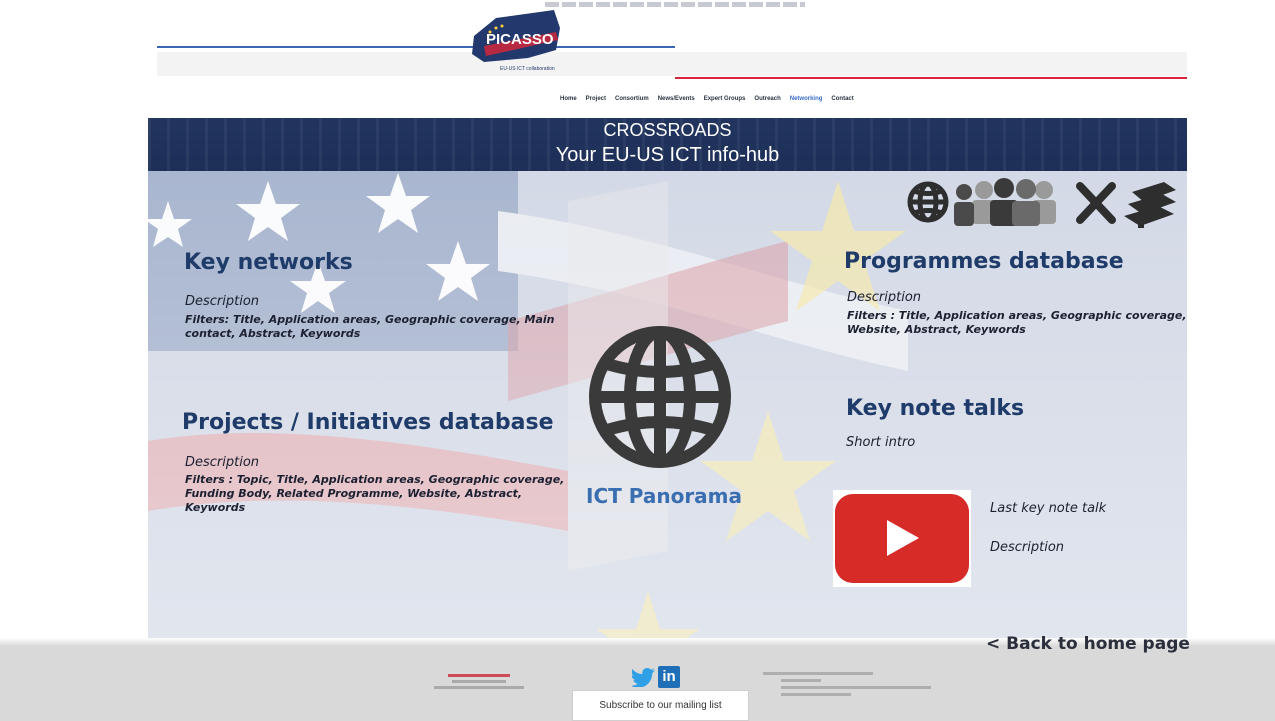  I want to click on last-keynote-label: Last key note talk, so click(1048, 508).